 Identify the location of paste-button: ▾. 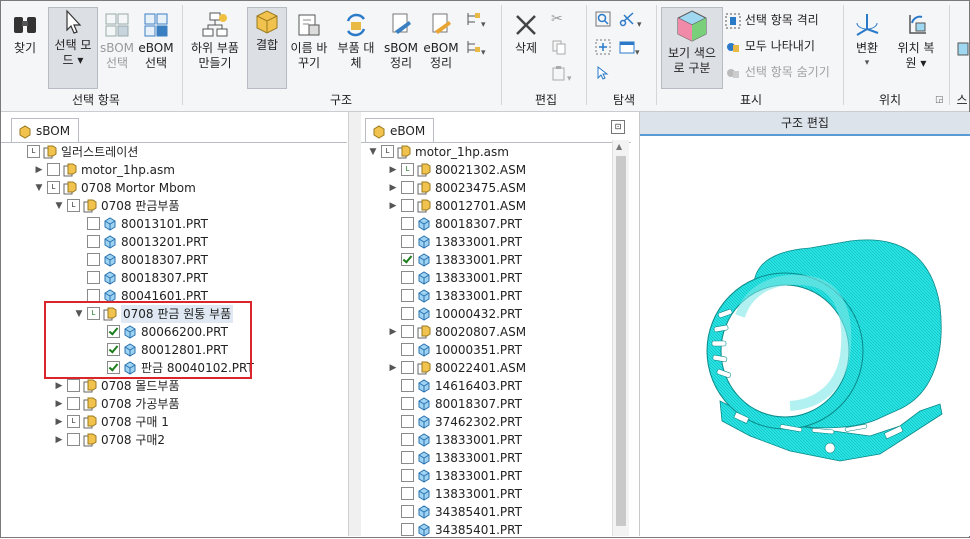
(561, 74).